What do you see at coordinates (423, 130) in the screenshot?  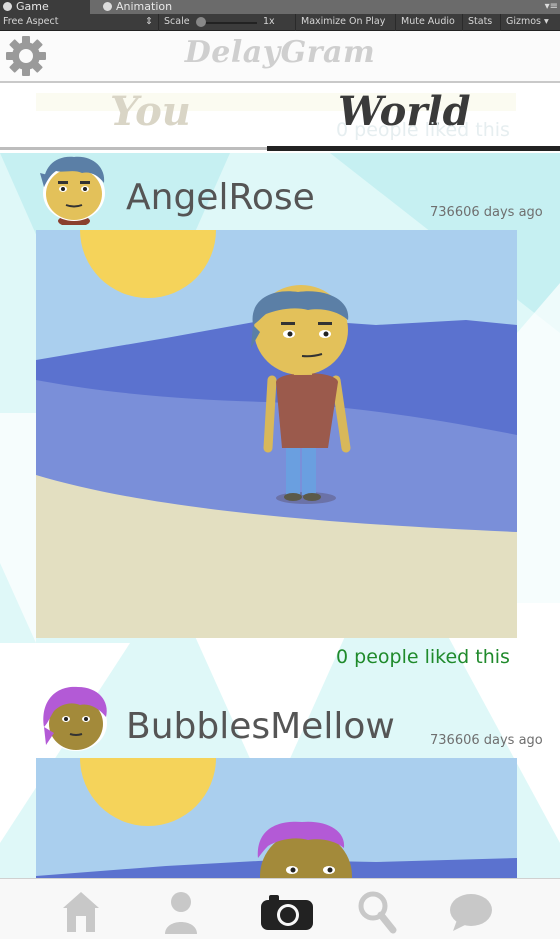 I see `ghost-likes-text: 0 people liked this` at bounding box center [423, 130].